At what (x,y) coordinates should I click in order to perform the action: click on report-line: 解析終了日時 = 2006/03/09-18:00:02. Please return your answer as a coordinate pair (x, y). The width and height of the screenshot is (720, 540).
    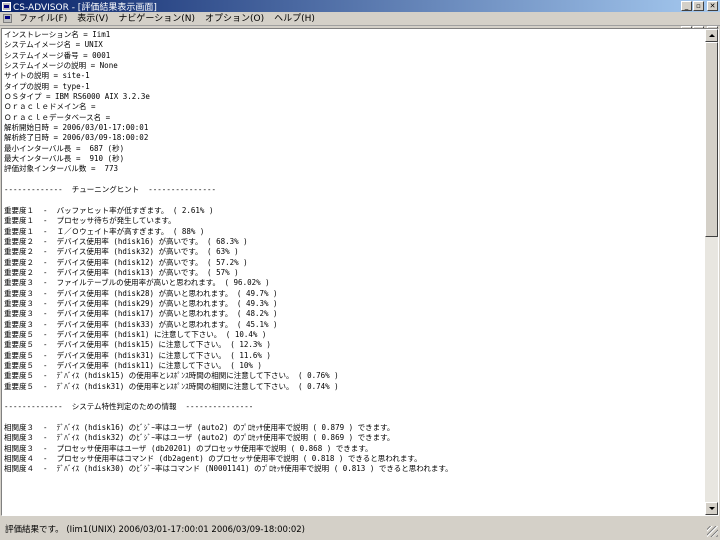
    Looking at the image, I should click on (76, 138).